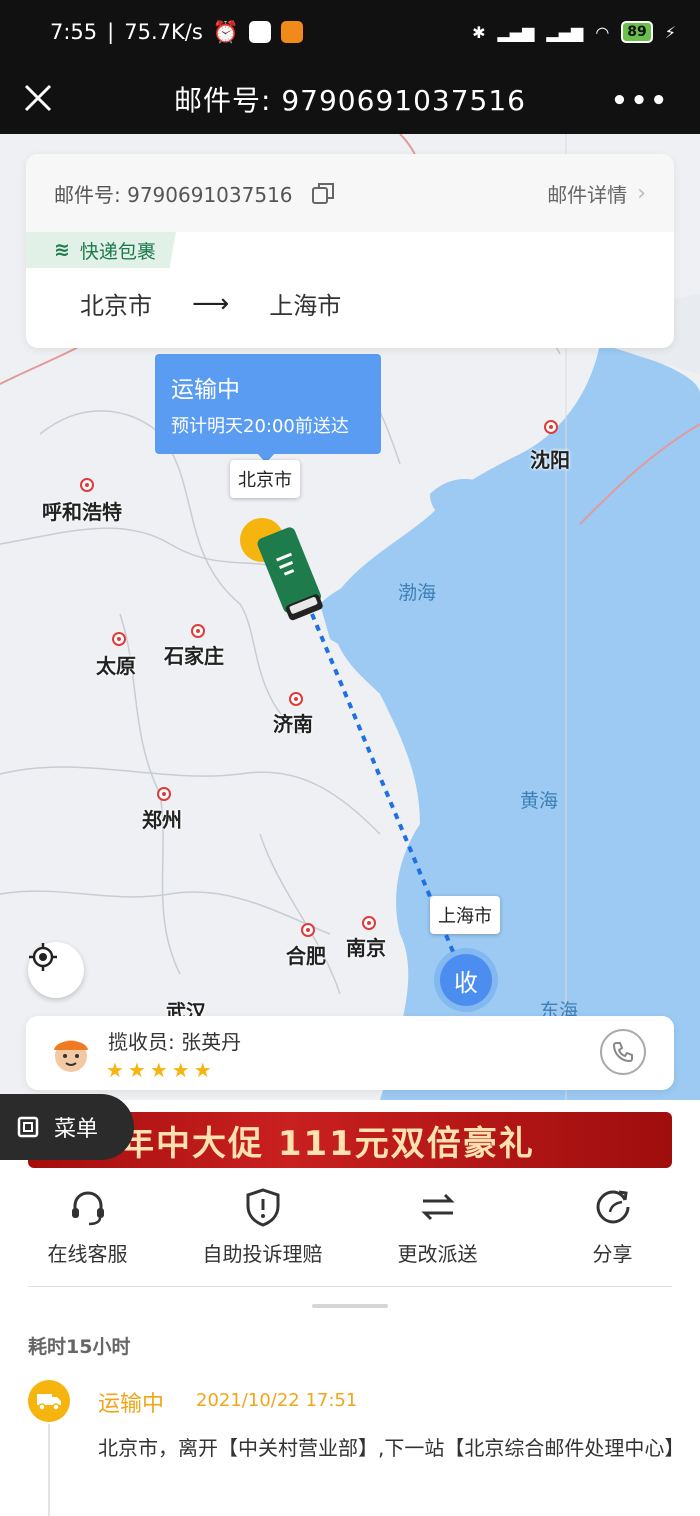 This screenshot has height=1516, width=700. Describe the element at coordinates (43, 957) in the screenshot. I see `locate-icon` at that location.